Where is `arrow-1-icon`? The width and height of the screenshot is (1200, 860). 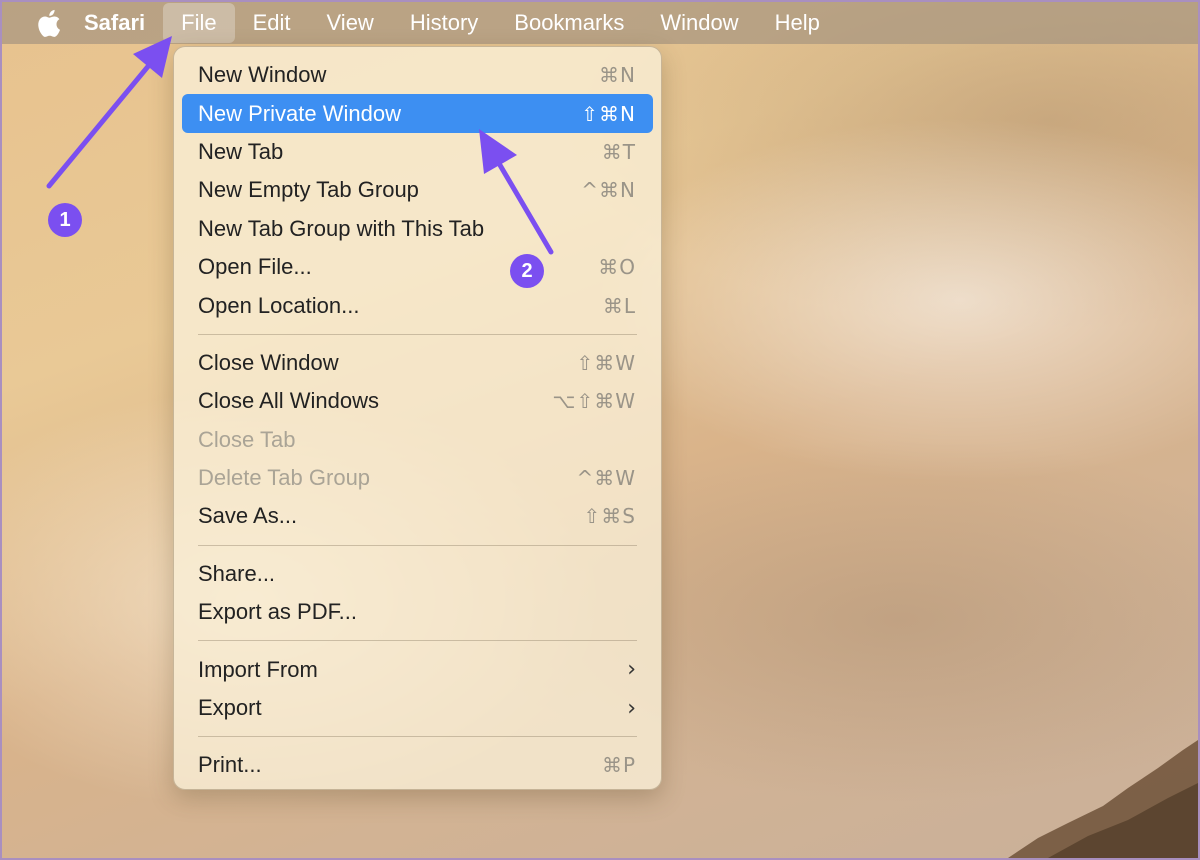 arrow-1-icon is located at coordinates (109, 112).